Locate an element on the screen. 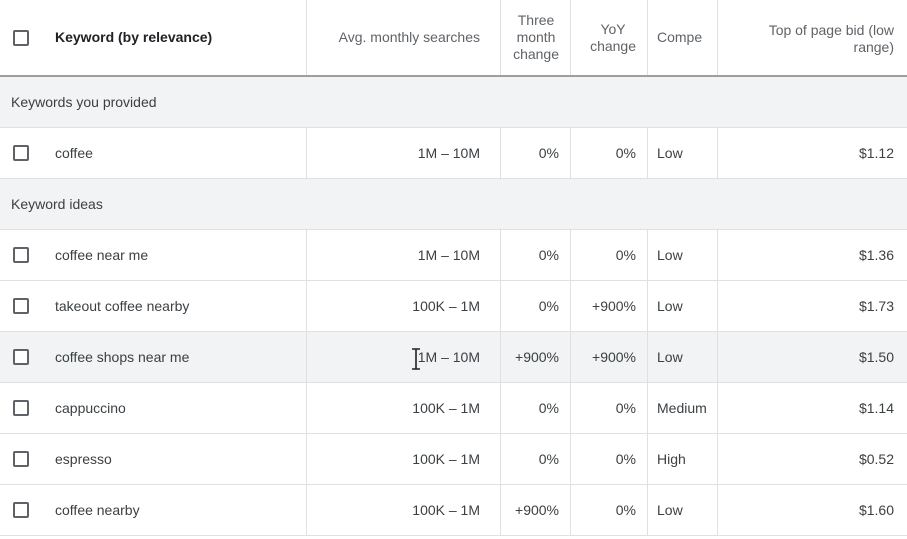 The width and height of the screenshot is (907, 539). section-header-provided: Keywords you provided is located at coordinates (453, 102).